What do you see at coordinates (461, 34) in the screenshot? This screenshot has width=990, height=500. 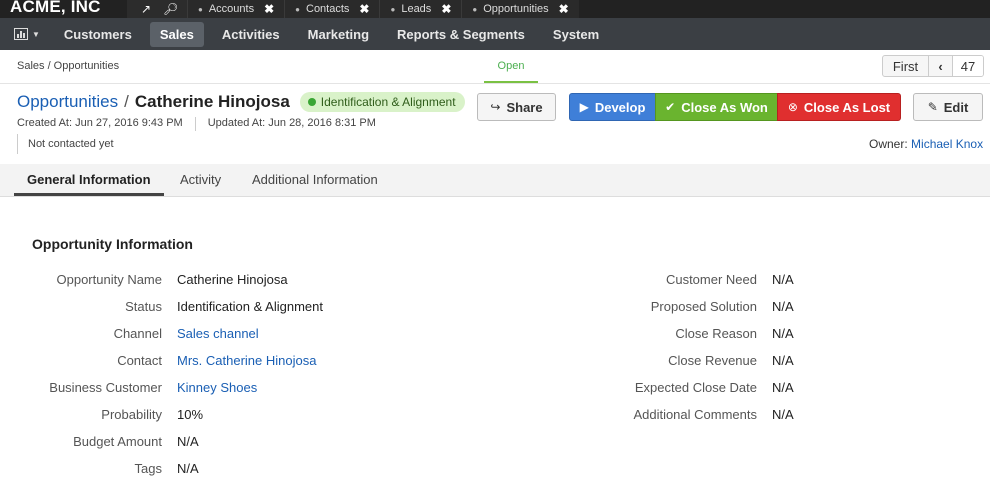 I see `nav-item-reports-segments: Reports & Segments` at bounding box center [461, 34].